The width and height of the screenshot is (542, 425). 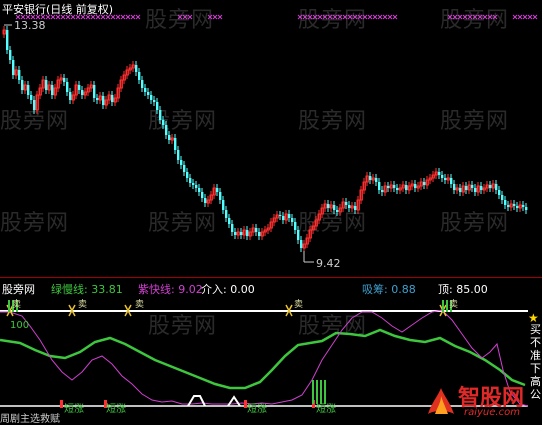 I want to click on brand-icon, so click(x=441, y=401).